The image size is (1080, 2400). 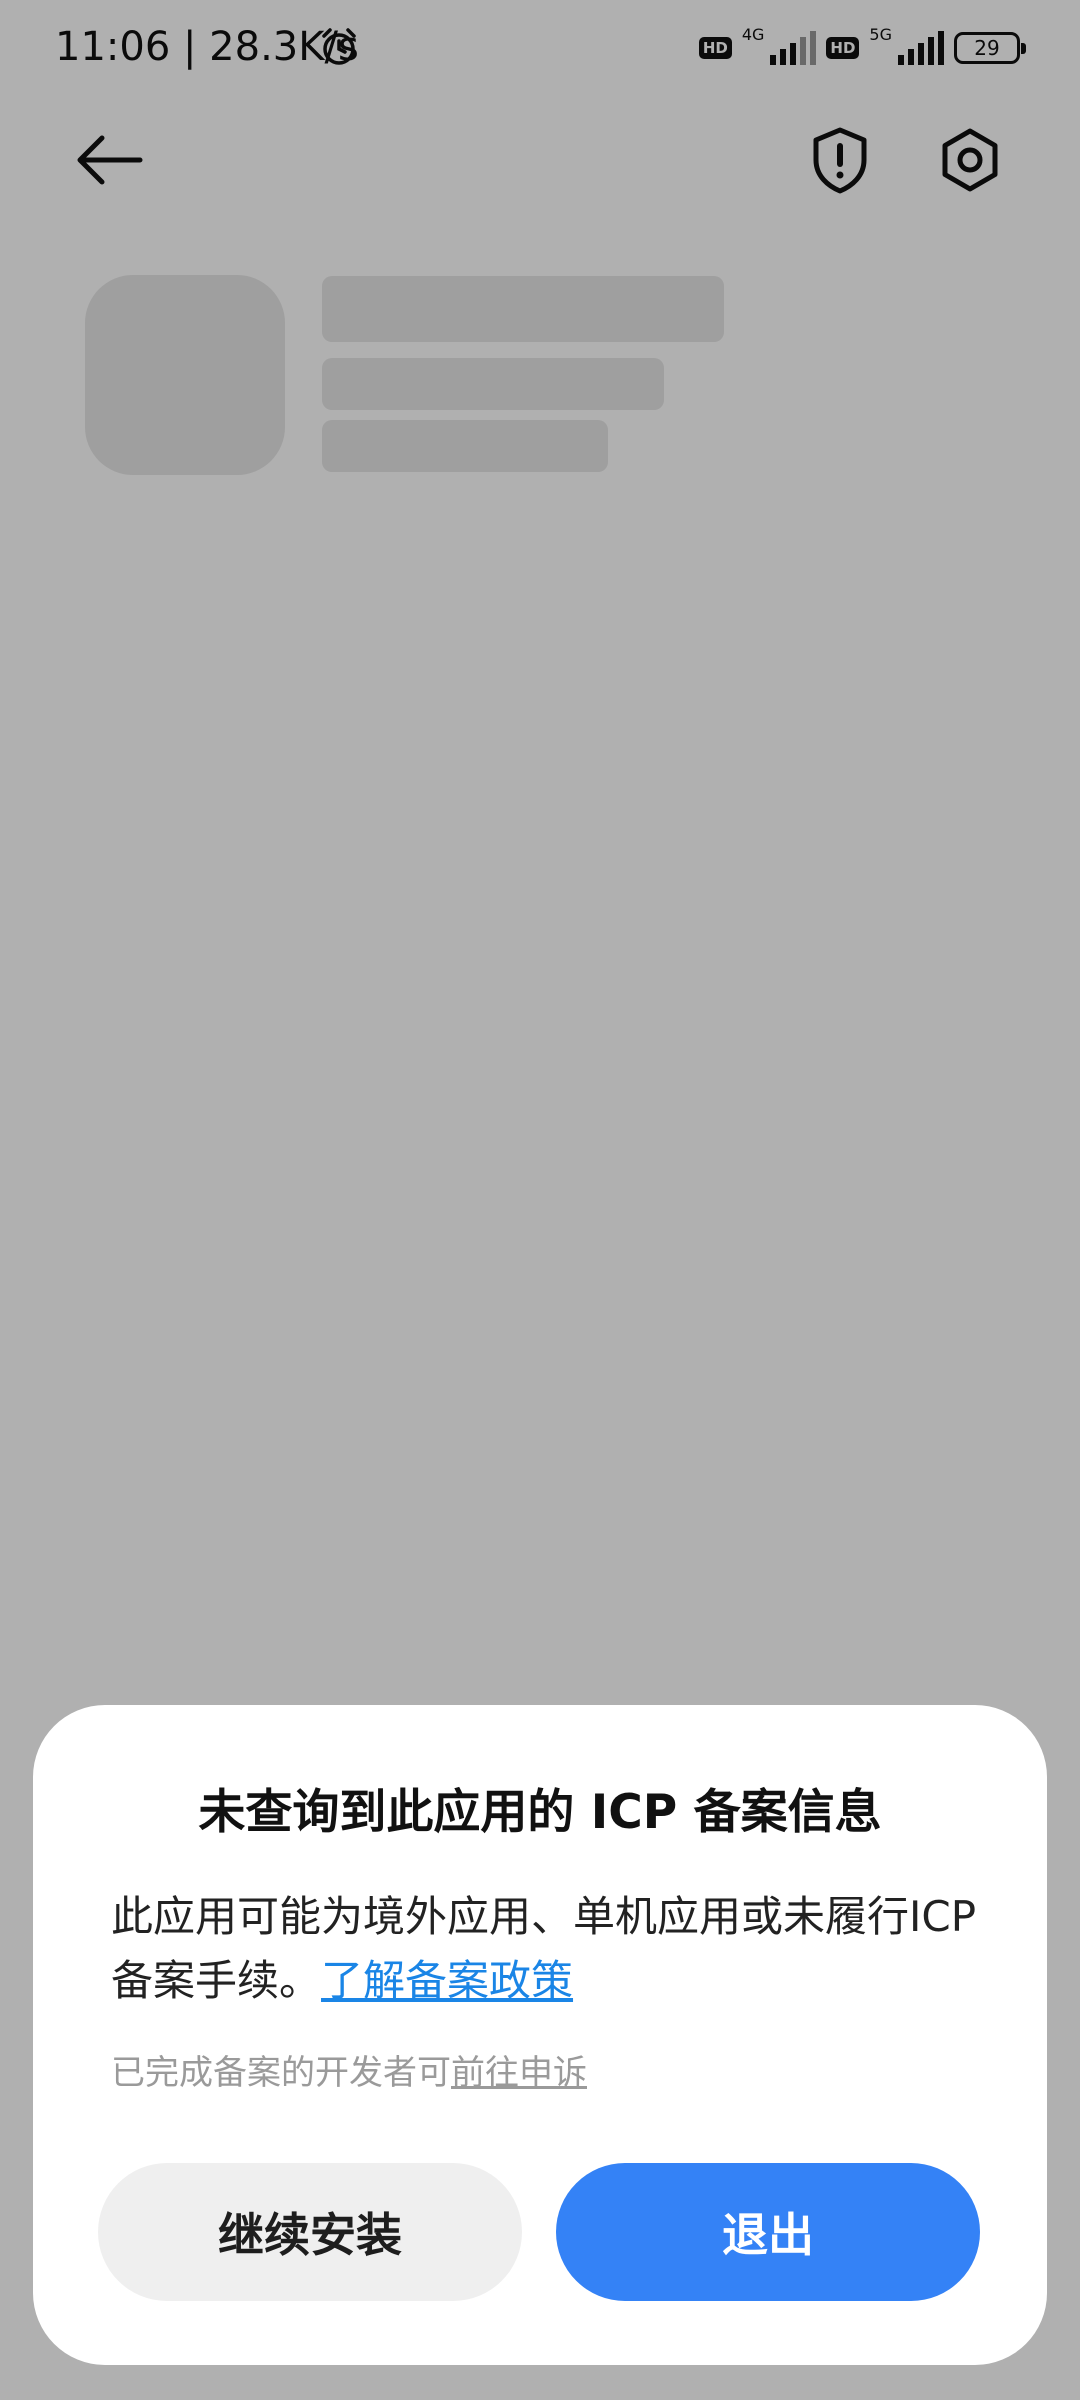 I want to click on dialog-note: 已完成备案的开发者可前往申诉, so click(x=546, y=2069).